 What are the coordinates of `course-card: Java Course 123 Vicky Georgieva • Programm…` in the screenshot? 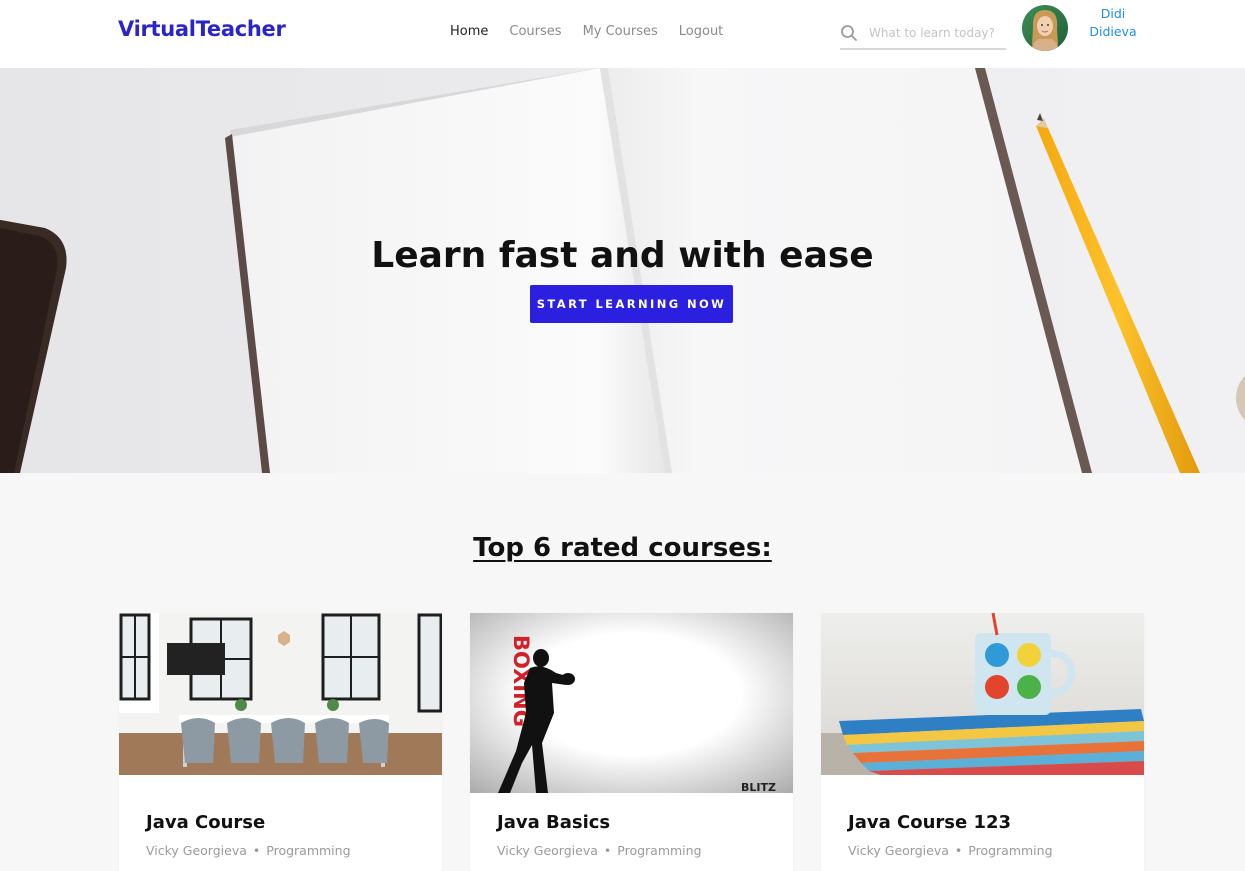 It's located at (982, 742).